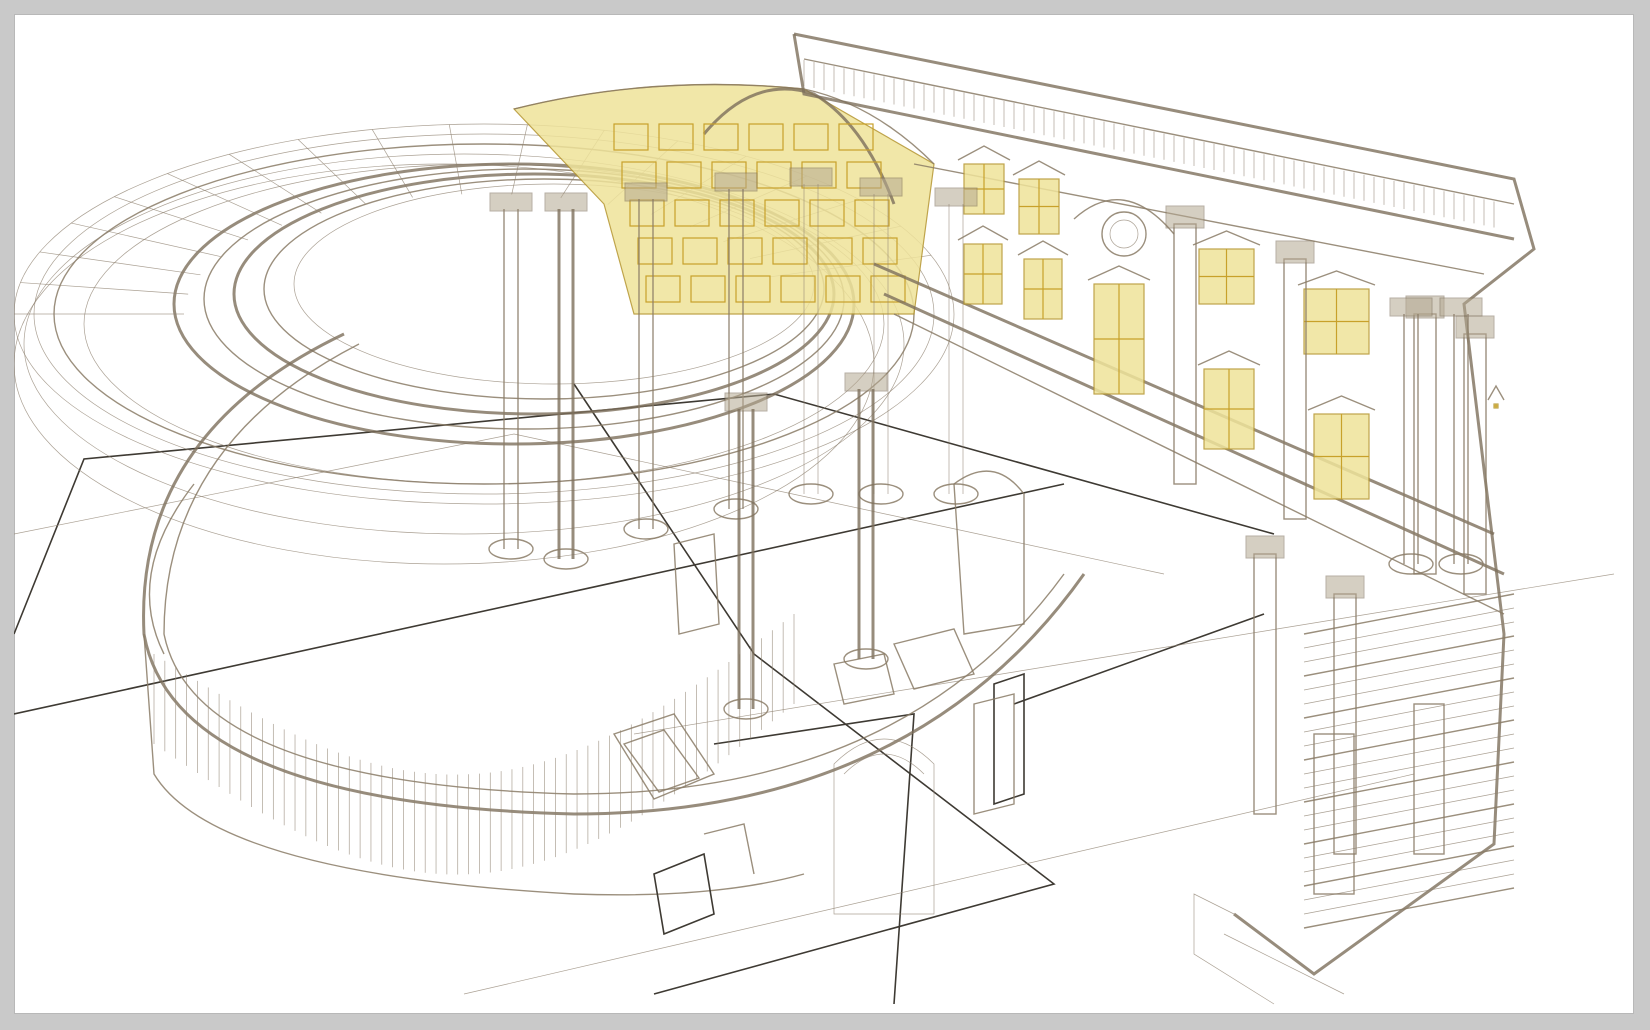 Image resolution: width=1650 pixels, height=1030 pixels. What do you see at coordinates (1409, 761) in the screenshot?
I see `rusticated-base` at bounding box center [1409, 761].